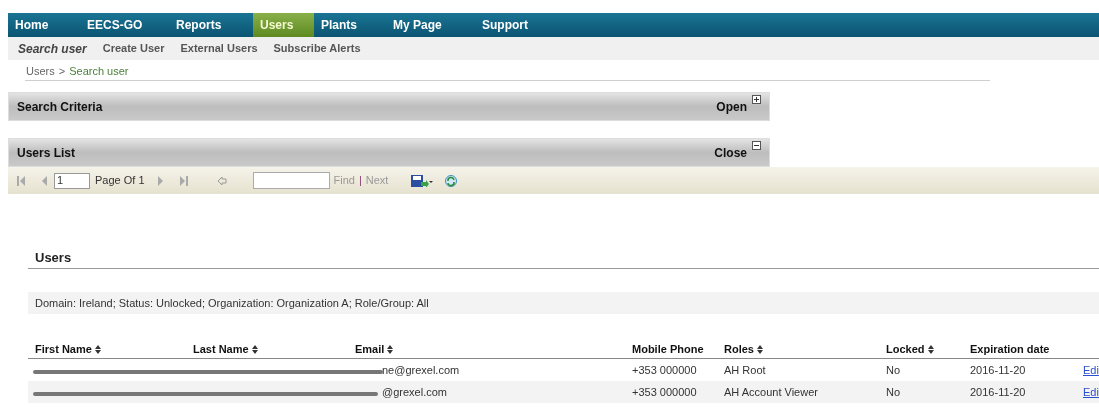 The image size is (1099, 409). What do you see at coordinates (905, 349) in the screenshot?
I see `column-header: Locked` at bounding box center [905, 349].